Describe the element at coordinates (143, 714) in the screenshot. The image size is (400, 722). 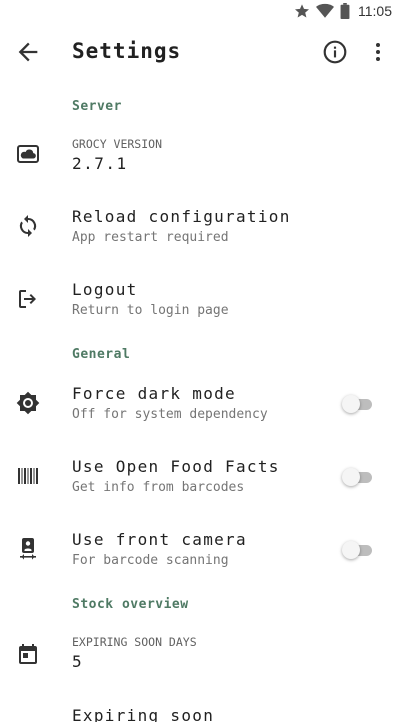
I see `partial-next-title: Expiring soon` at that location.